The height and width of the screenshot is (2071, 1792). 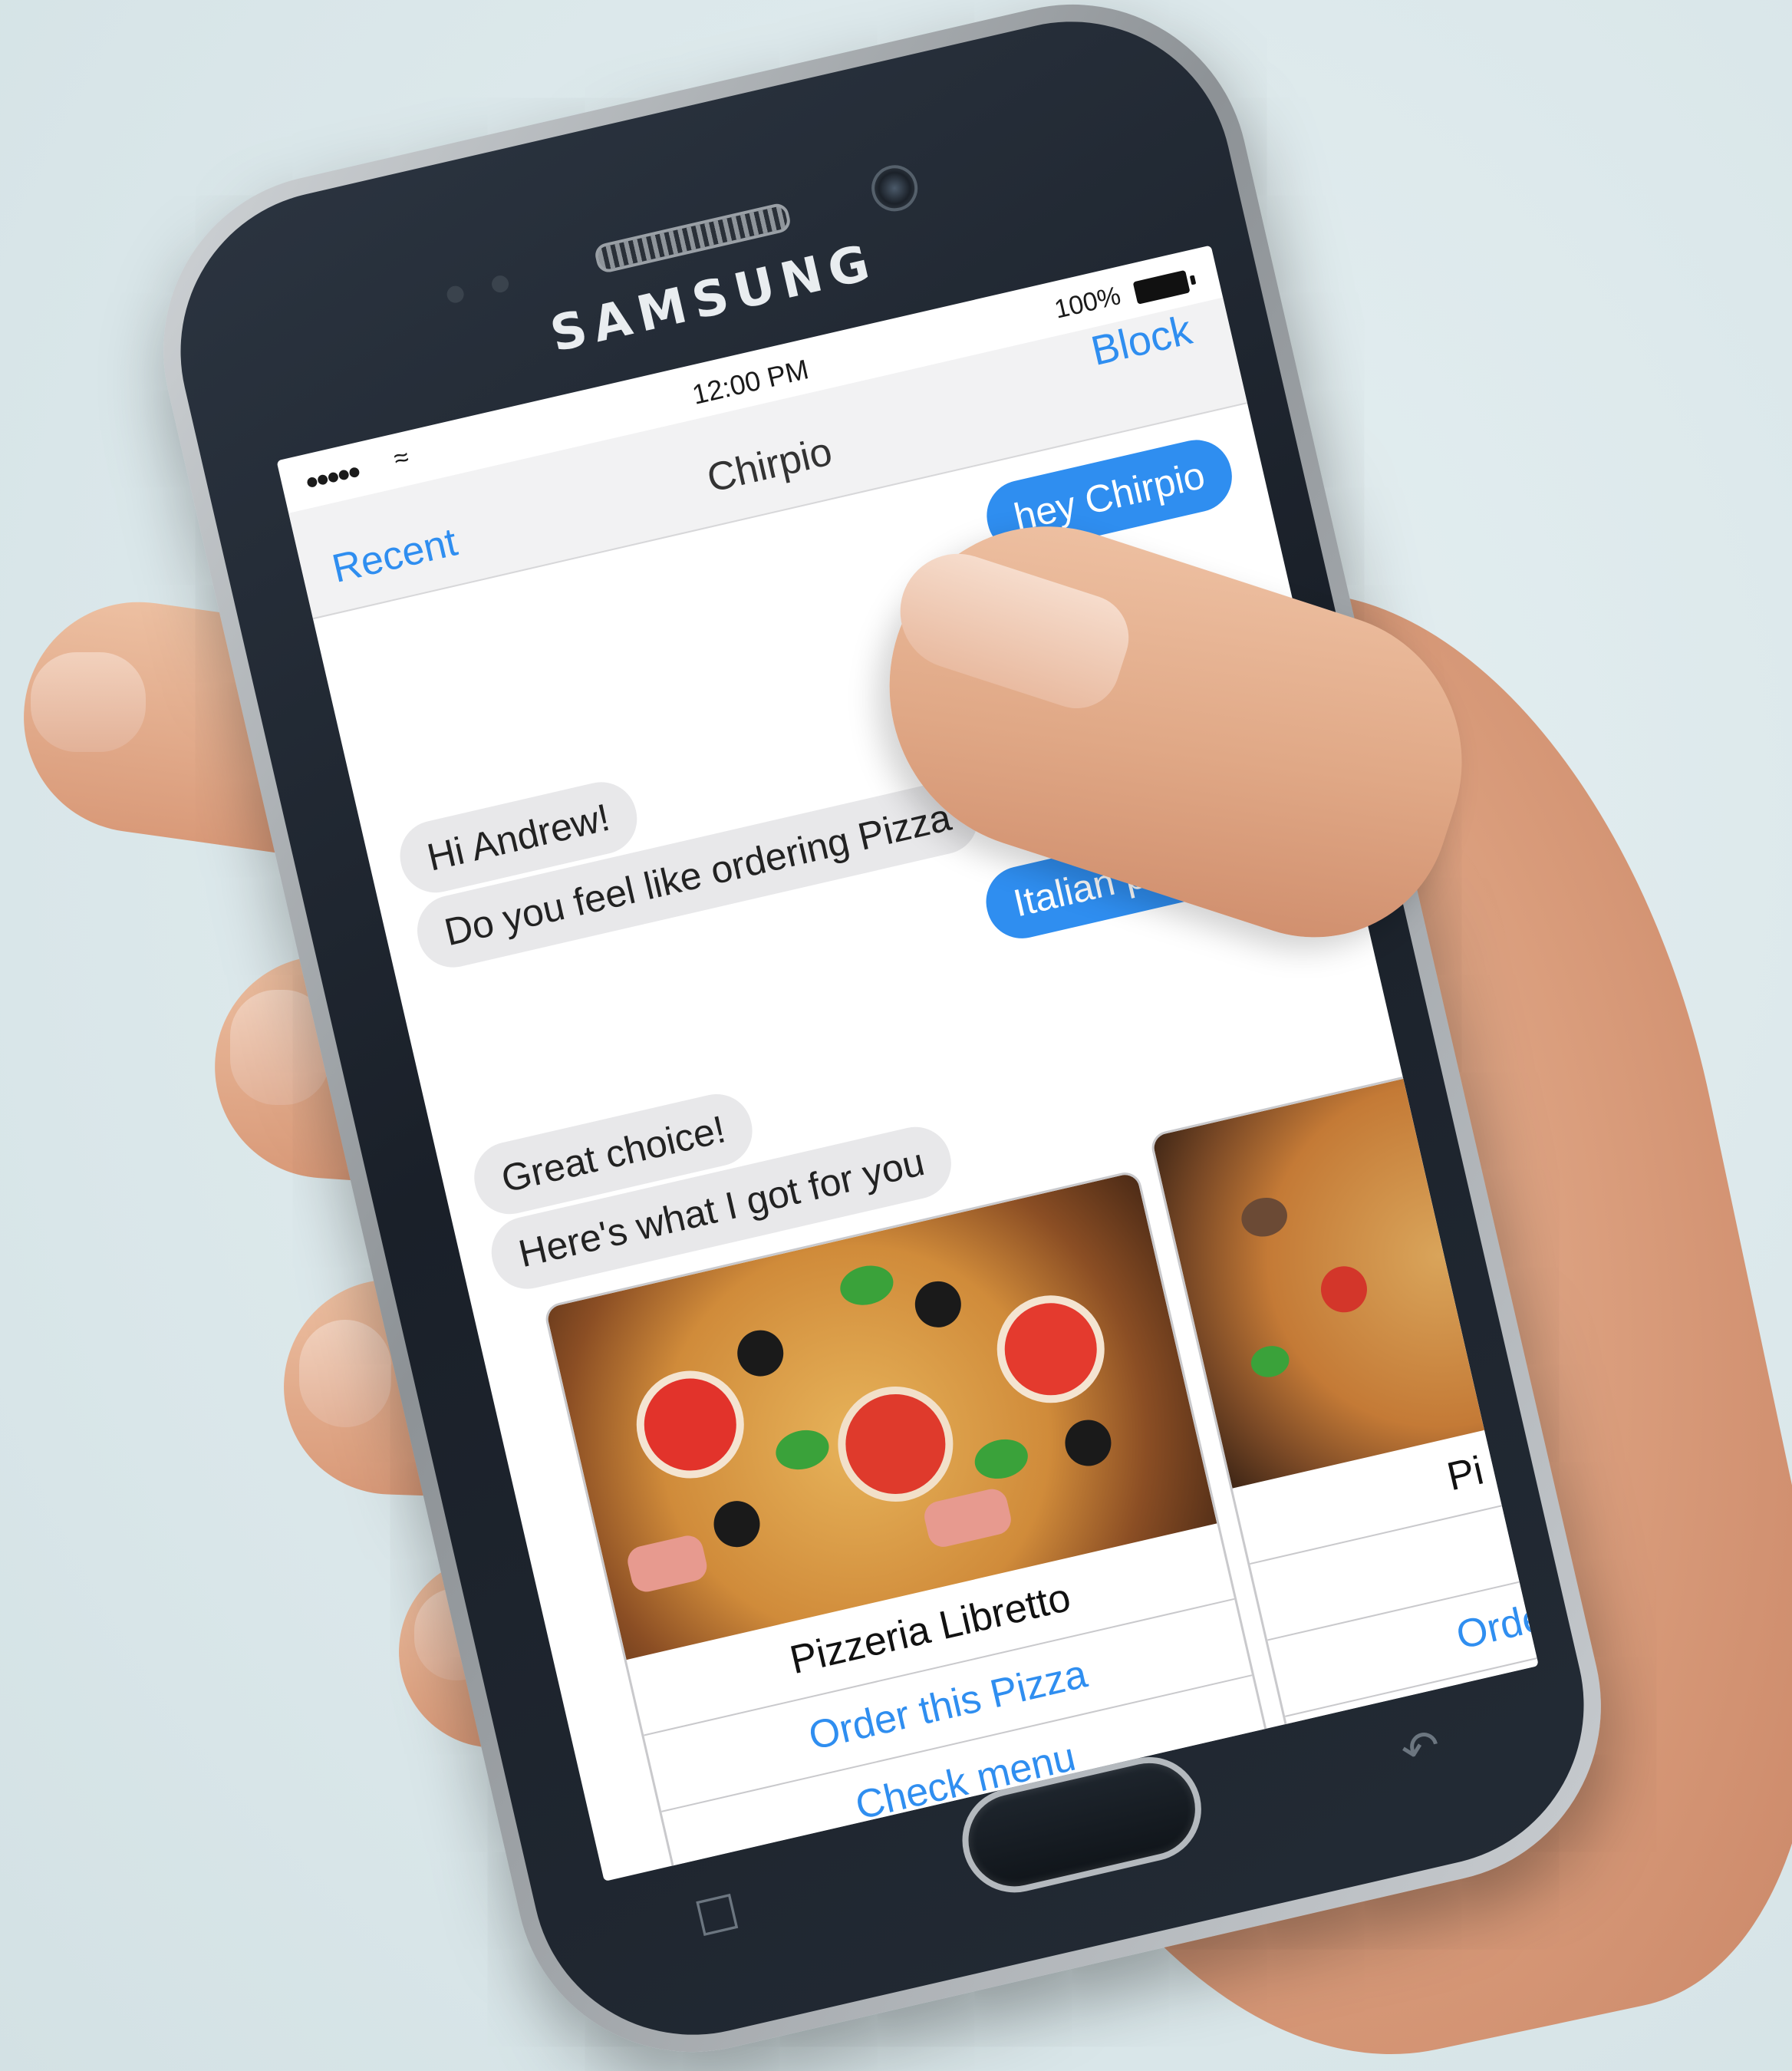 What do you see at coordinates (895, 188) in the screenshot?
I see `front-camera` at bounding box center [895, 188].